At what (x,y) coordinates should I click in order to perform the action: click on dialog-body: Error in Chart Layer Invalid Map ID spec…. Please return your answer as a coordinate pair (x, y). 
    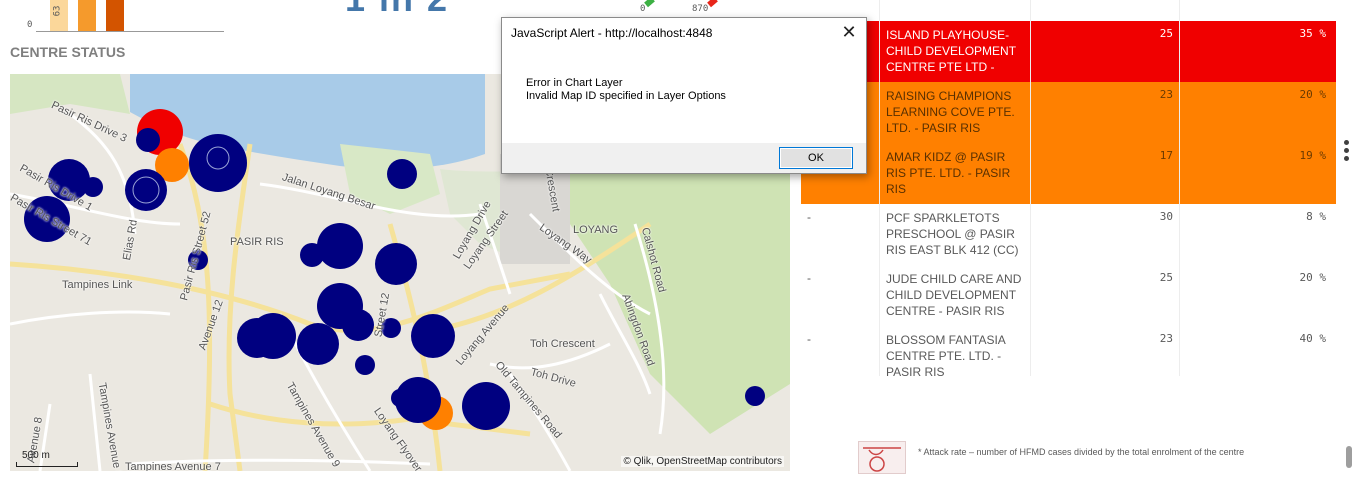
    Looking at the image, I should click on (684, 110).